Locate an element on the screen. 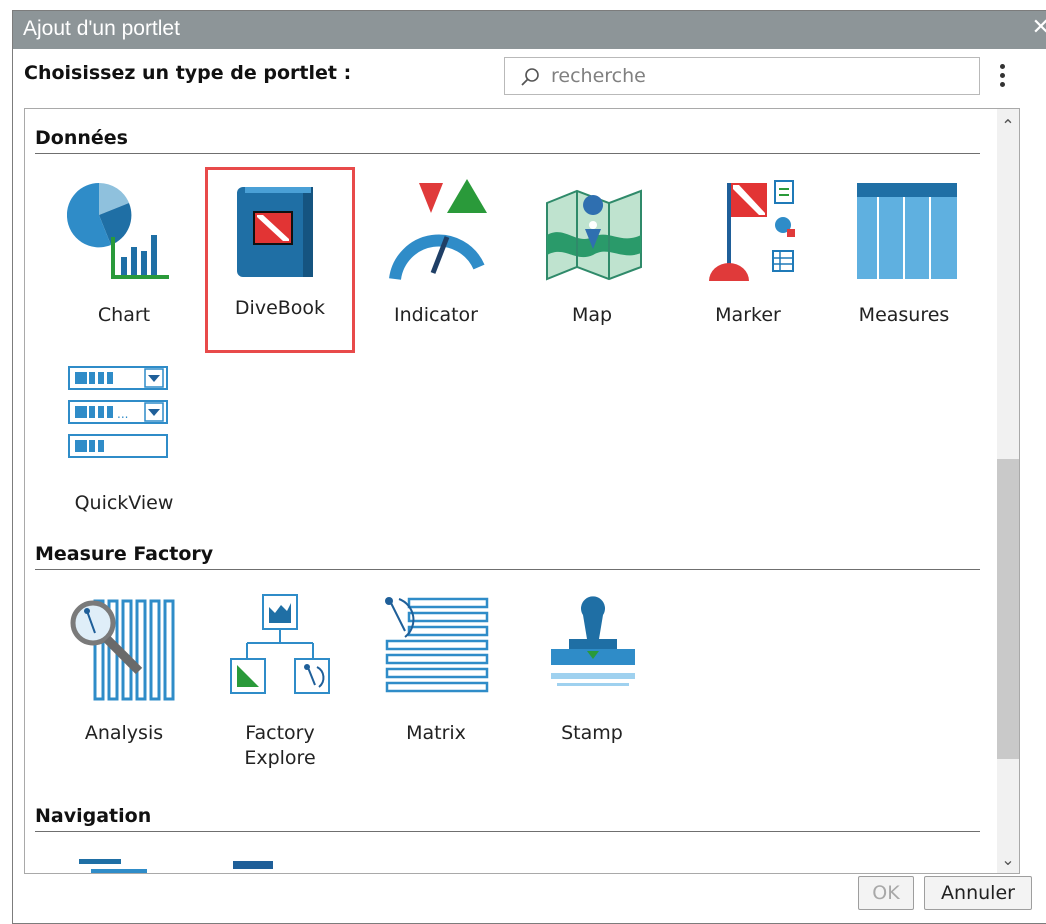  portlet-tile-factory-explore: Factory Explore is located at coordinates (280, 688).